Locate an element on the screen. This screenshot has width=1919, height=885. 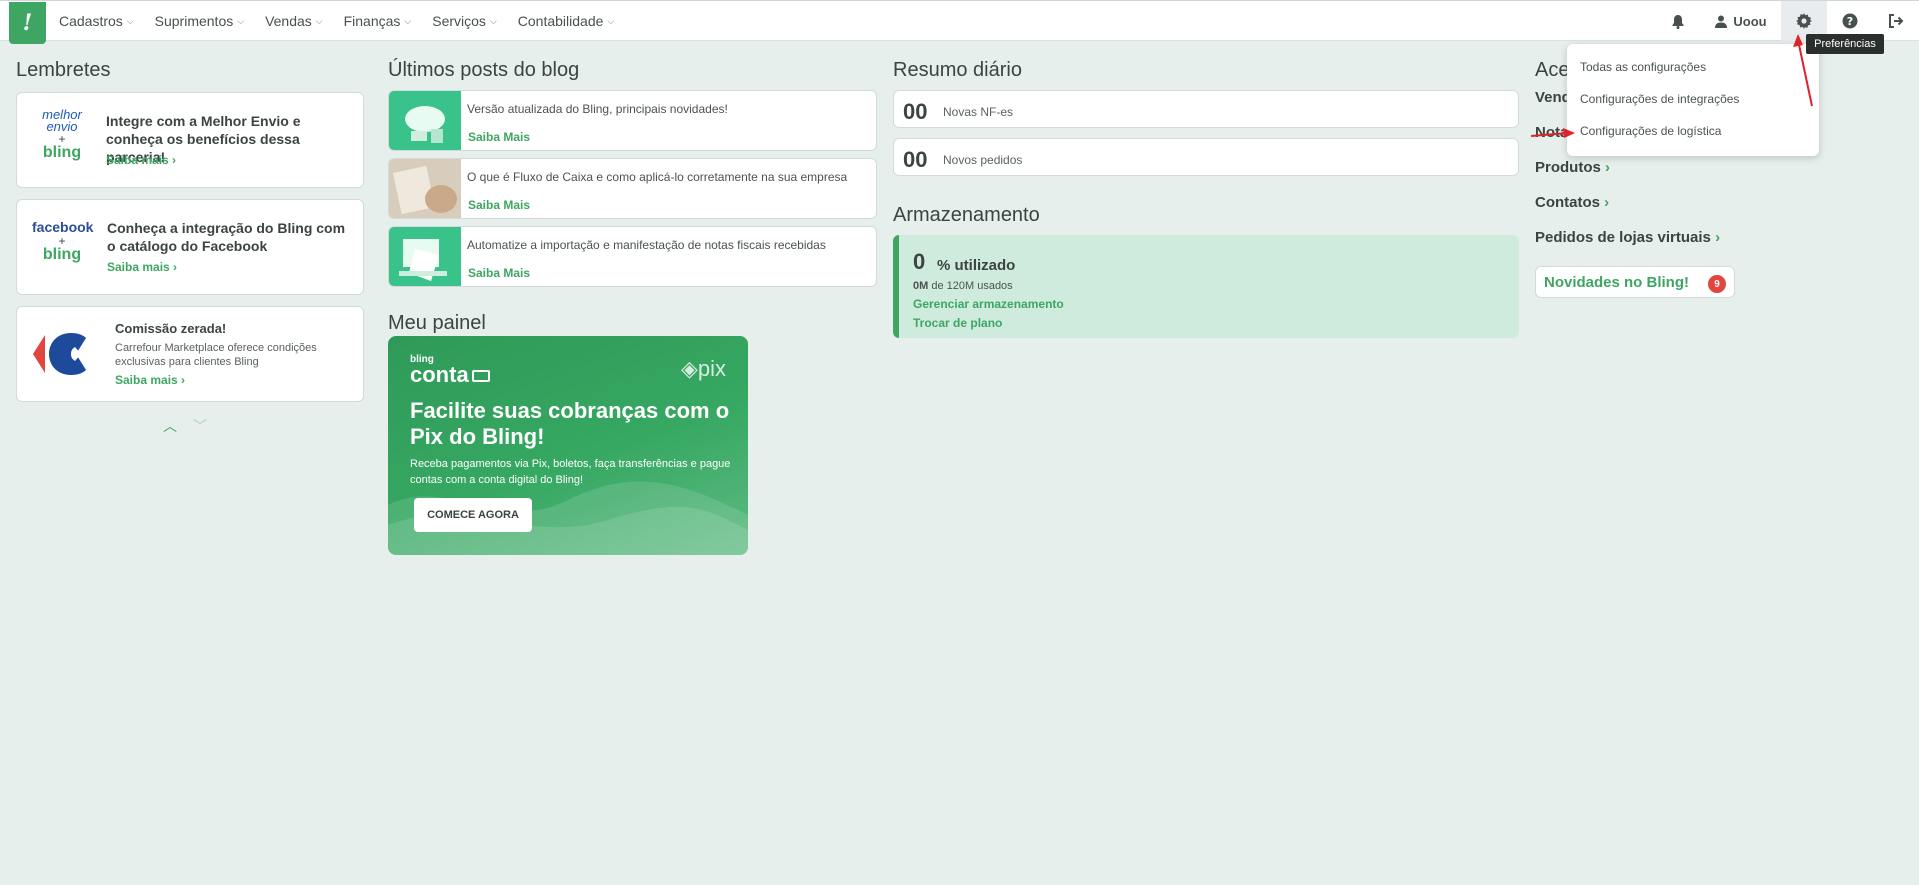
blog-title: Últimos posts do blog is located at coordinates (484, 70).